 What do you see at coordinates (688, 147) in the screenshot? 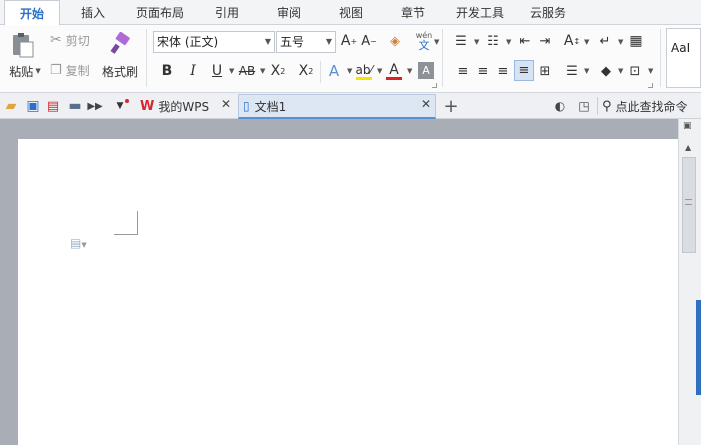
I see `scroll-up-icon: ▲` at bounding box center [688, 147].